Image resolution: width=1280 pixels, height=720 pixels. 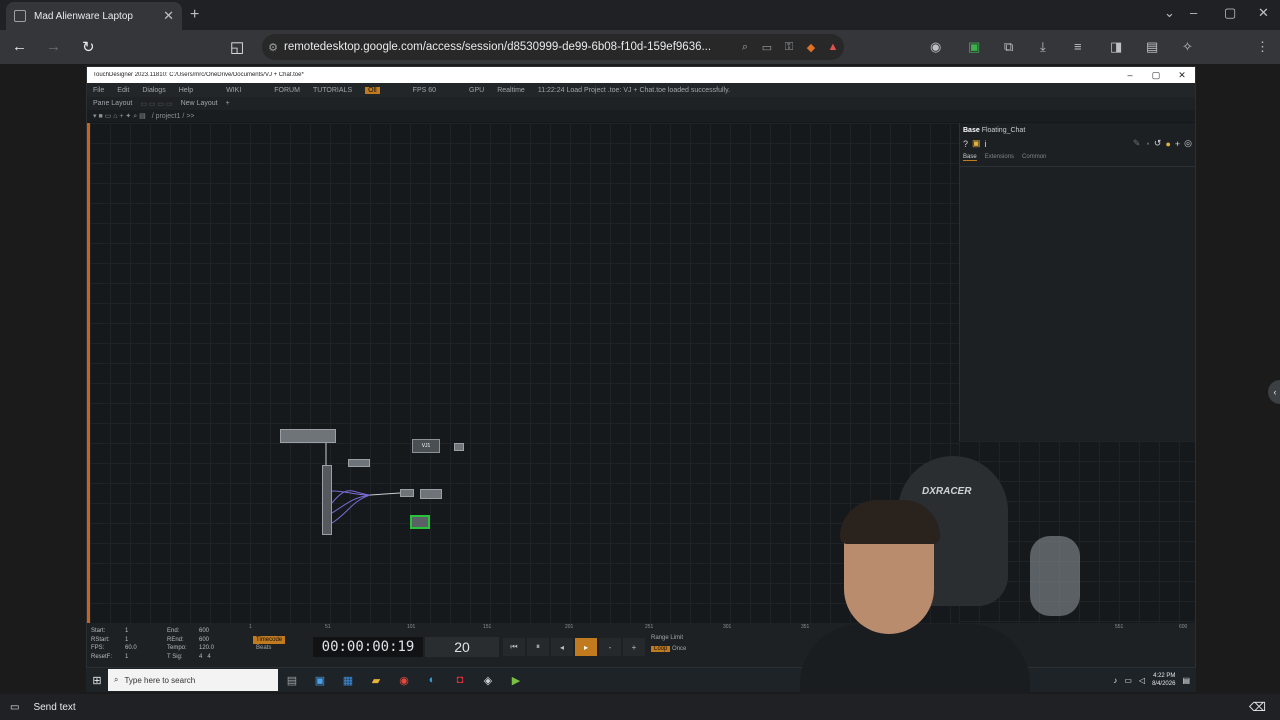 I want to click on back-icon: ←, so click(x=19, y=46).